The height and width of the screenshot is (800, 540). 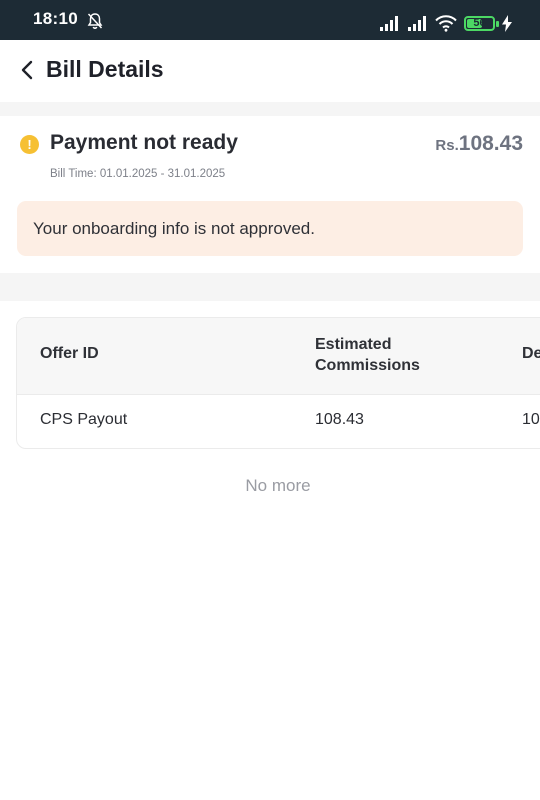 What do you see at coordinates (446, 23) in the screenshot?
I see `wifi-icon` at bounding box center [446, 23].